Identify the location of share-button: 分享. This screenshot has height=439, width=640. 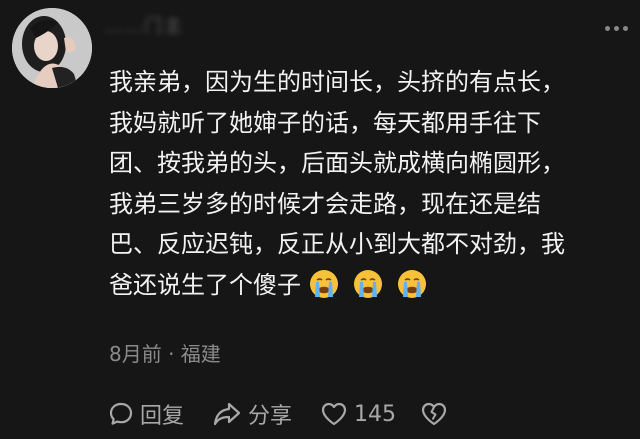
(252, 414).